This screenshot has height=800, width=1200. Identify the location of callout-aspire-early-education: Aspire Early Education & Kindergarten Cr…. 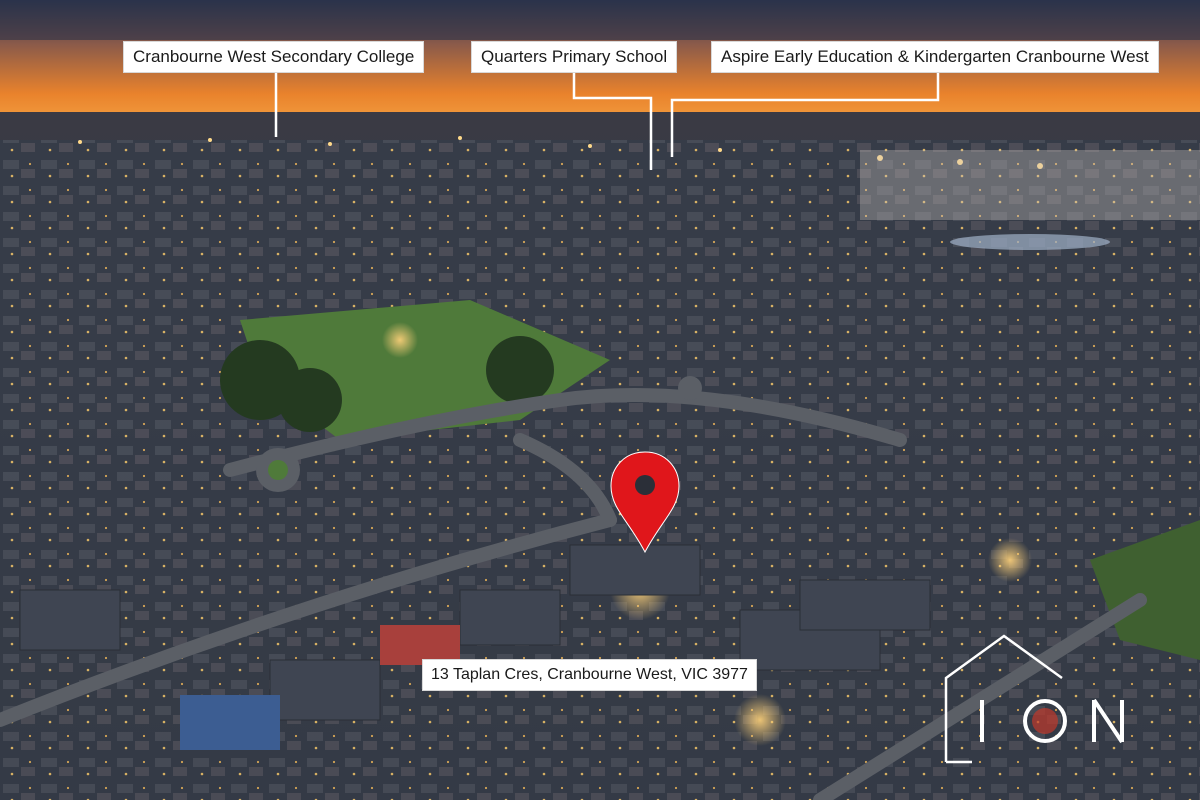
(935, 57).